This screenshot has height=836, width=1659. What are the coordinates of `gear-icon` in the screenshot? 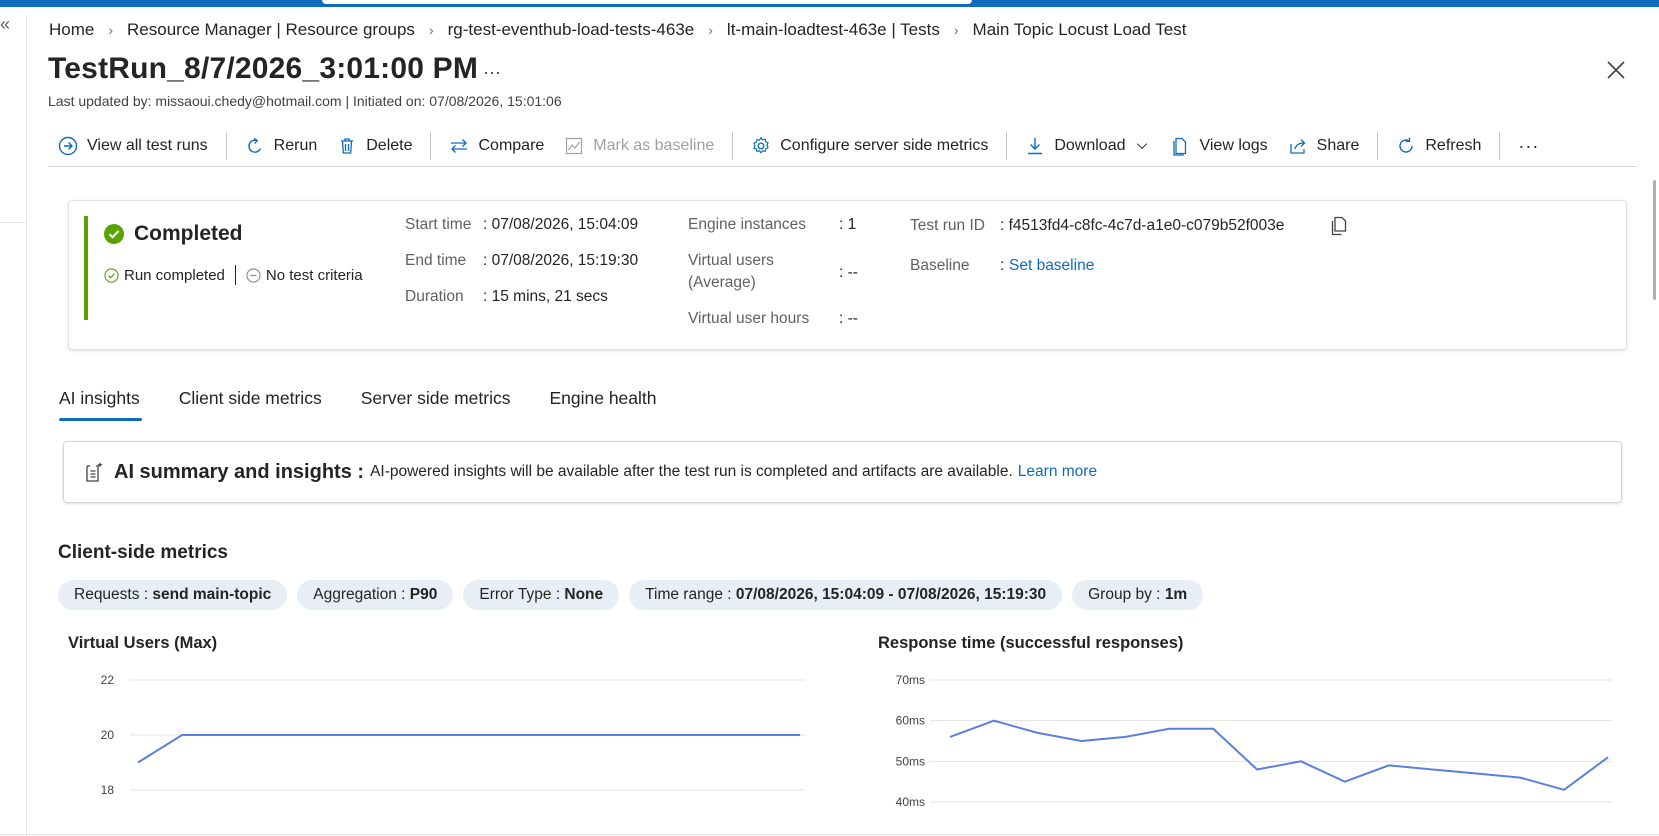 It's located at (761, 145).